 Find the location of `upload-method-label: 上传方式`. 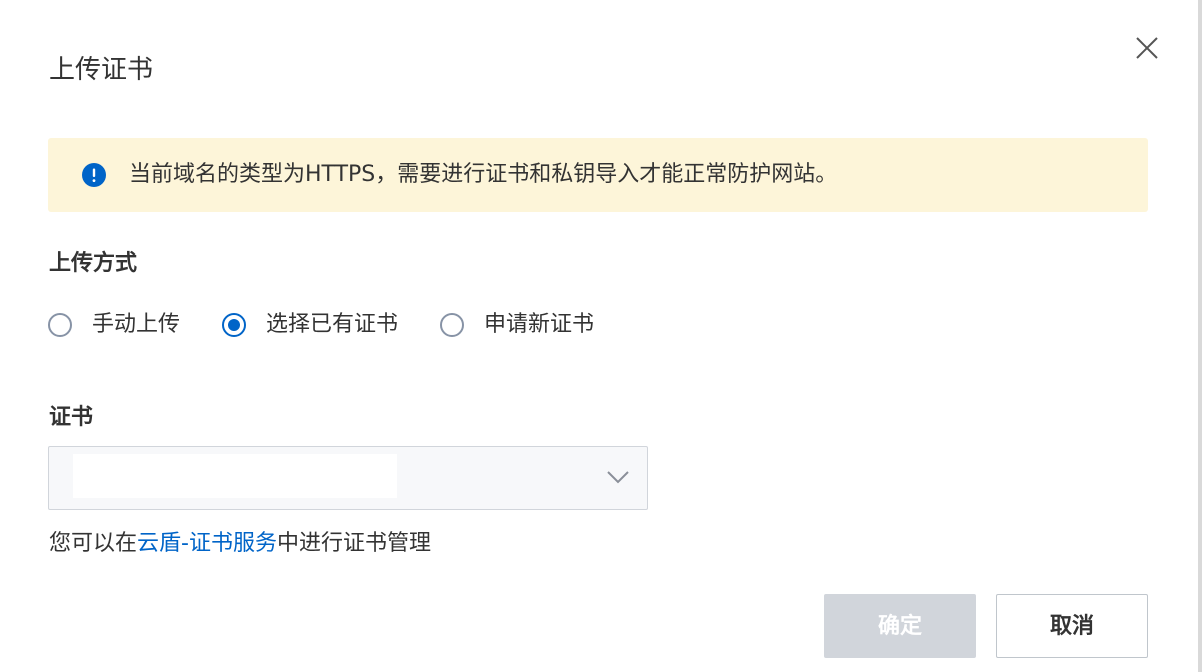

upload-method-label: 上传方式 is located at coordinates (93, 263).